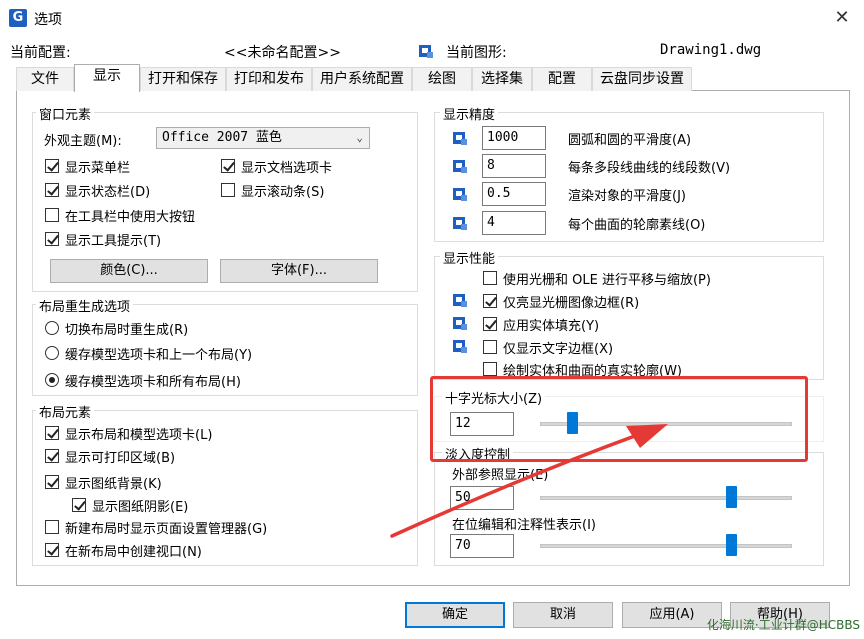  Describe the element at coordinates (282, 53) in the screenshot. I see `current-config-value: <<未命名配置>>` at that location.